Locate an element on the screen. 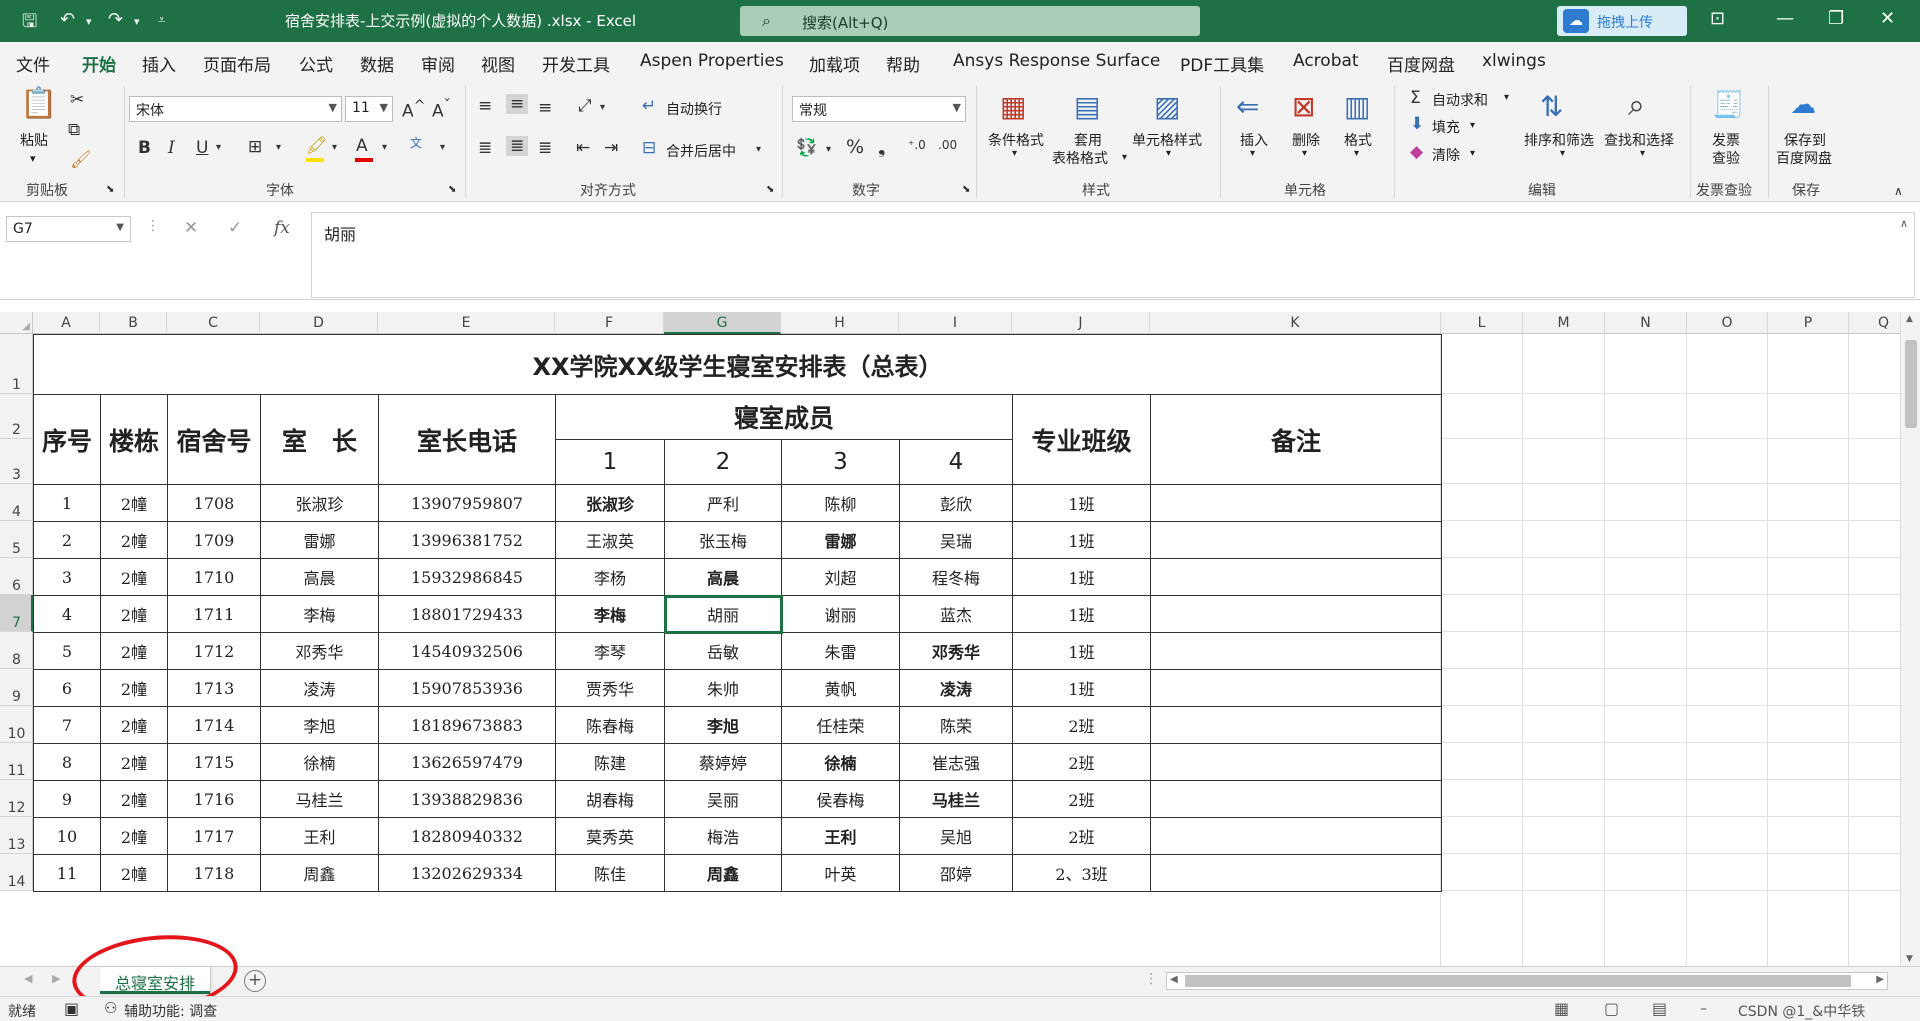 The image size is (1920, 1021). collapse-ribbon-icon: ∧ is located at coordinates (1898, 191).